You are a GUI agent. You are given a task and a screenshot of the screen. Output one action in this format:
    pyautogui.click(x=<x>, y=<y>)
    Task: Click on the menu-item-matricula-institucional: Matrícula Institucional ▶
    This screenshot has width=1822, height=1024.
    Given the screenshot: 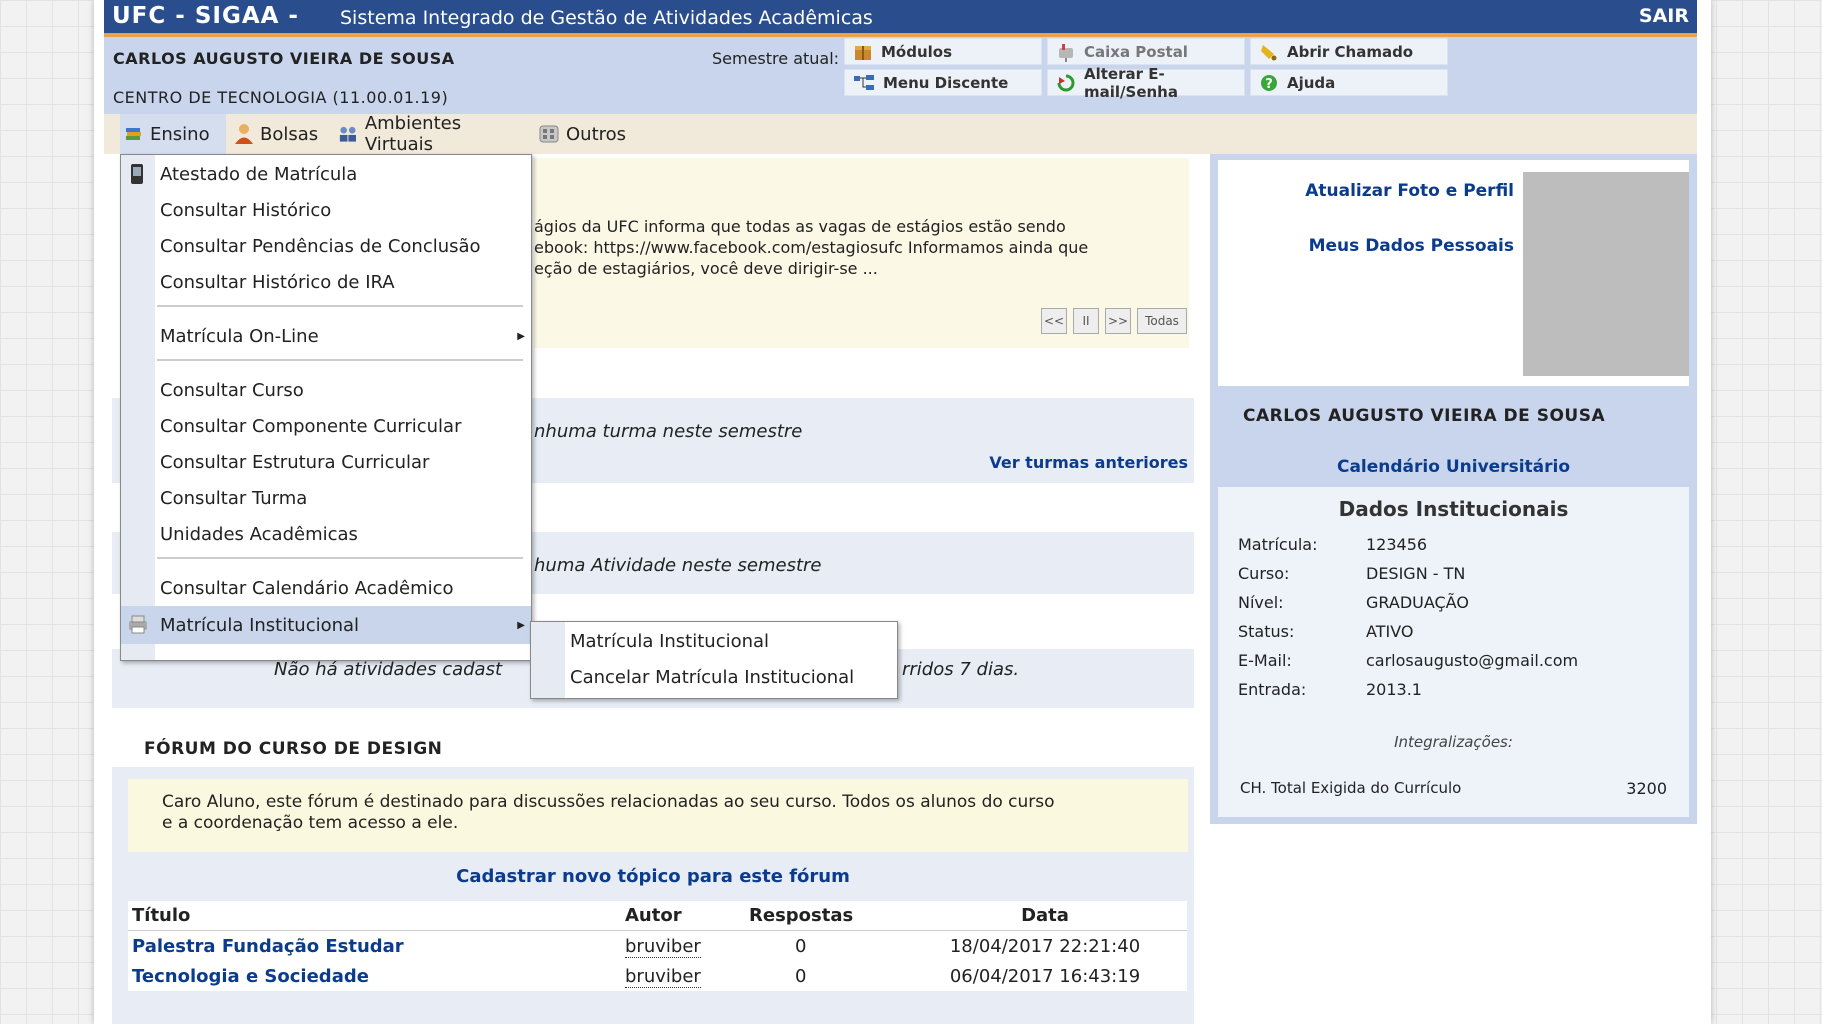 What is the action you would take?
    pyautogui.click(x=326, y=625)
    